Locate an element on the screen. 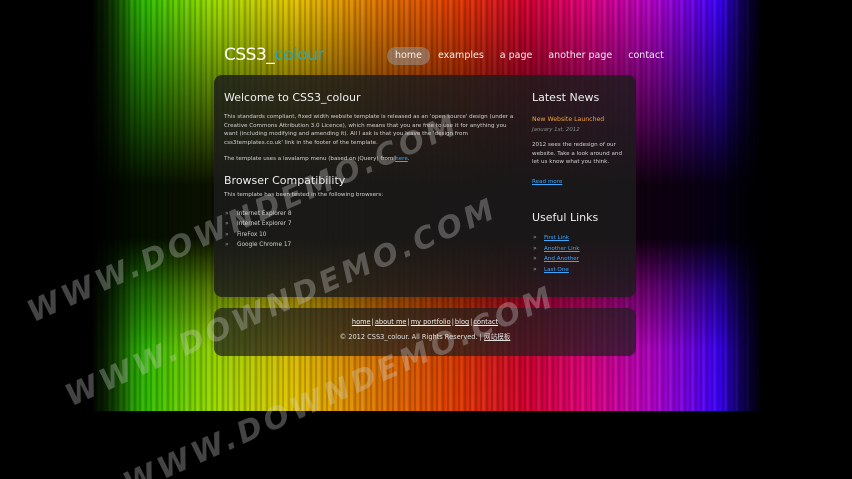 This screenshot has height=479, width=852. news-headline: New Website Launched is located at coordinates (568, 119).